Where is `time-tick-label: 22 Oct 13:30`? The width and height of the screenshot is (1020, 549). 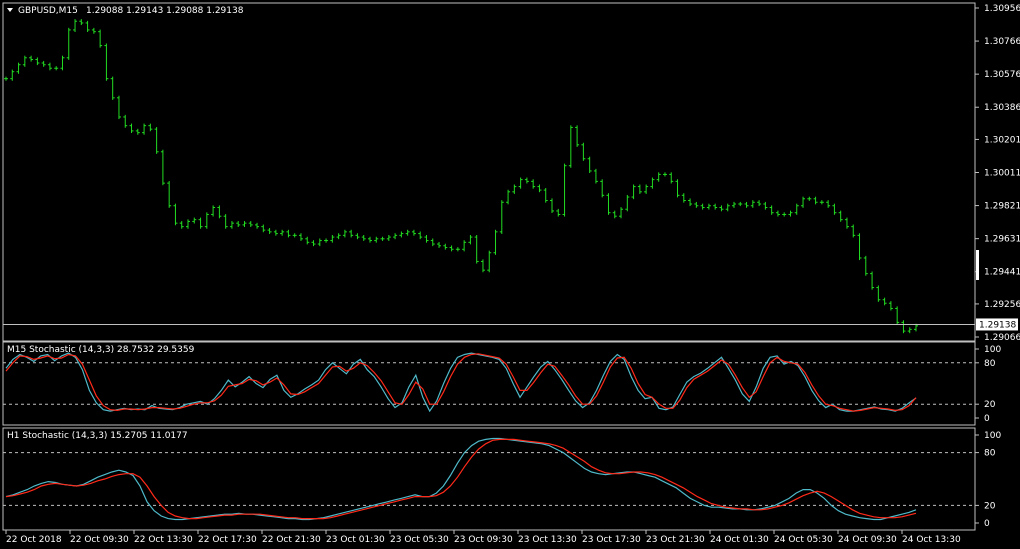
time-tick-label: 22 Oct 13:30 is located at coordinates (163, 540).